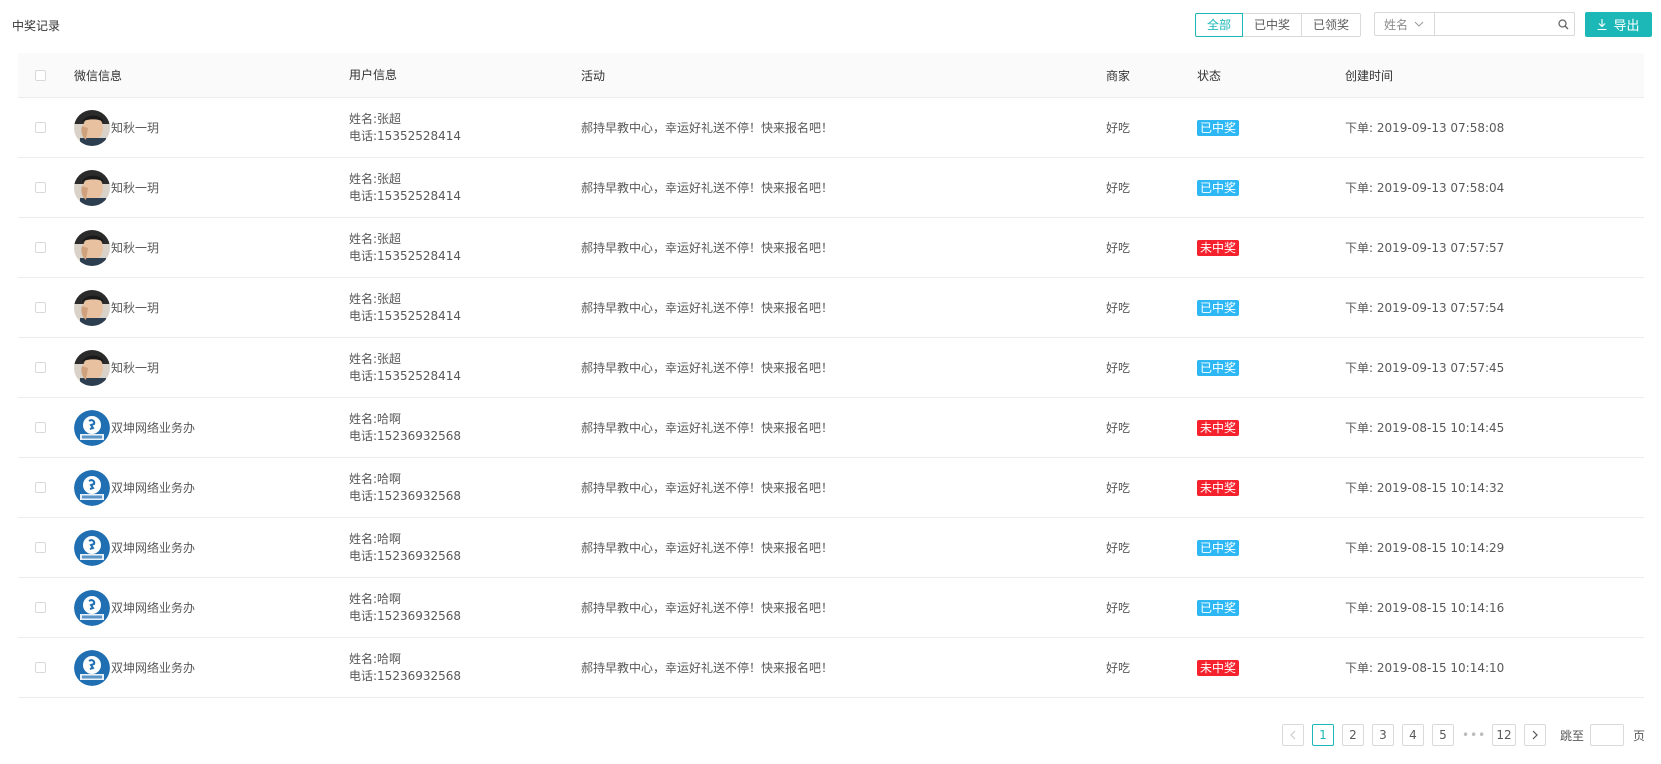 Image resolution: width=1661 pixels, height=764 pixels. I want to click on filter-group: 全部 已中奖 已领奖, so click(1278, 25).